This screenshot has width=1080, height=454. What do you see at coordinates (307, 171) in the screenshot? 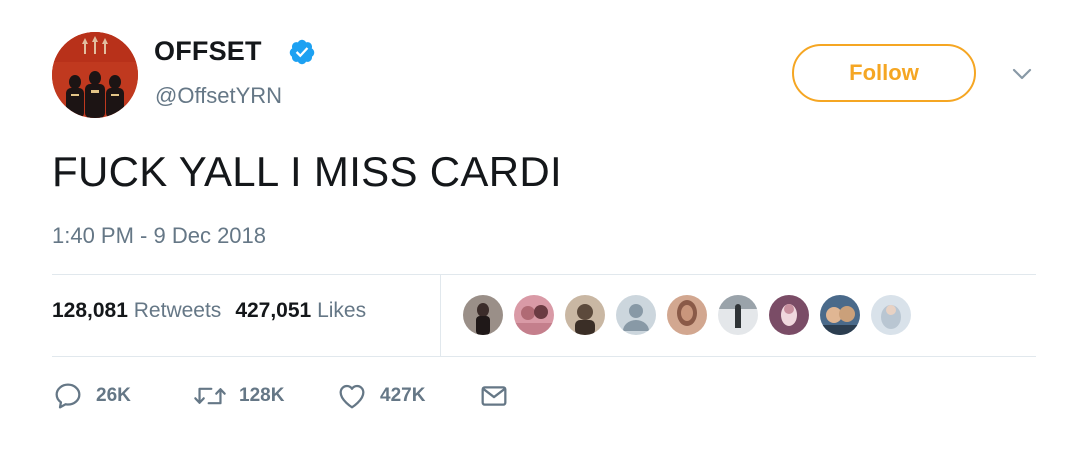
I see `tweet-text: FUCK YALL I MISS CARDI` at bounding box center [307, 171].